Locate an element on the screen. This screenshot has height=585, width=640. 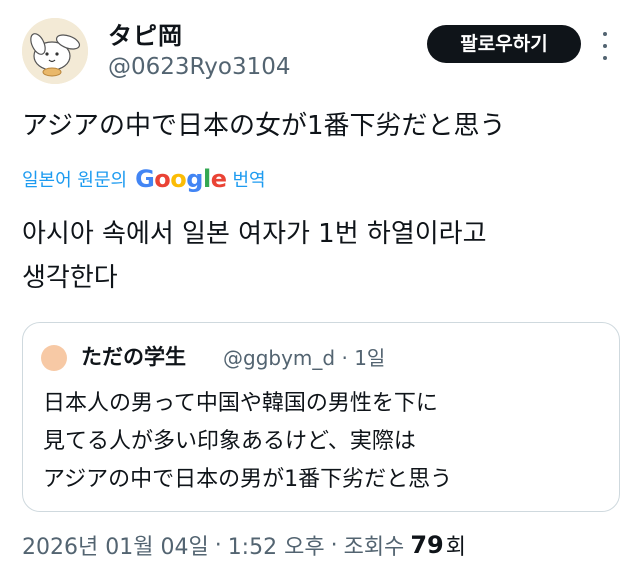
google-letter: l is located at coordinates (206, 179).